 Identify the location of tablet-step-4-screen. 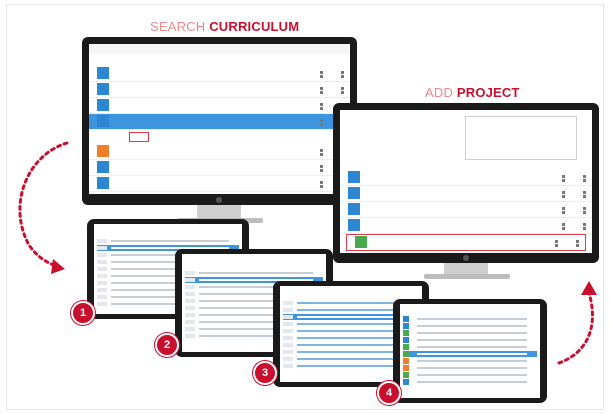
(470, 351).